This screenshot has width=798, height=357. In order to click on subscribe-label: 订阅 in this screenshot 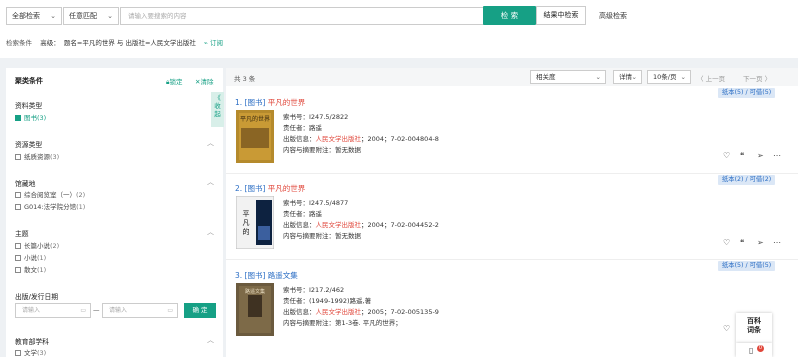, I will do `click(216, 43)`.